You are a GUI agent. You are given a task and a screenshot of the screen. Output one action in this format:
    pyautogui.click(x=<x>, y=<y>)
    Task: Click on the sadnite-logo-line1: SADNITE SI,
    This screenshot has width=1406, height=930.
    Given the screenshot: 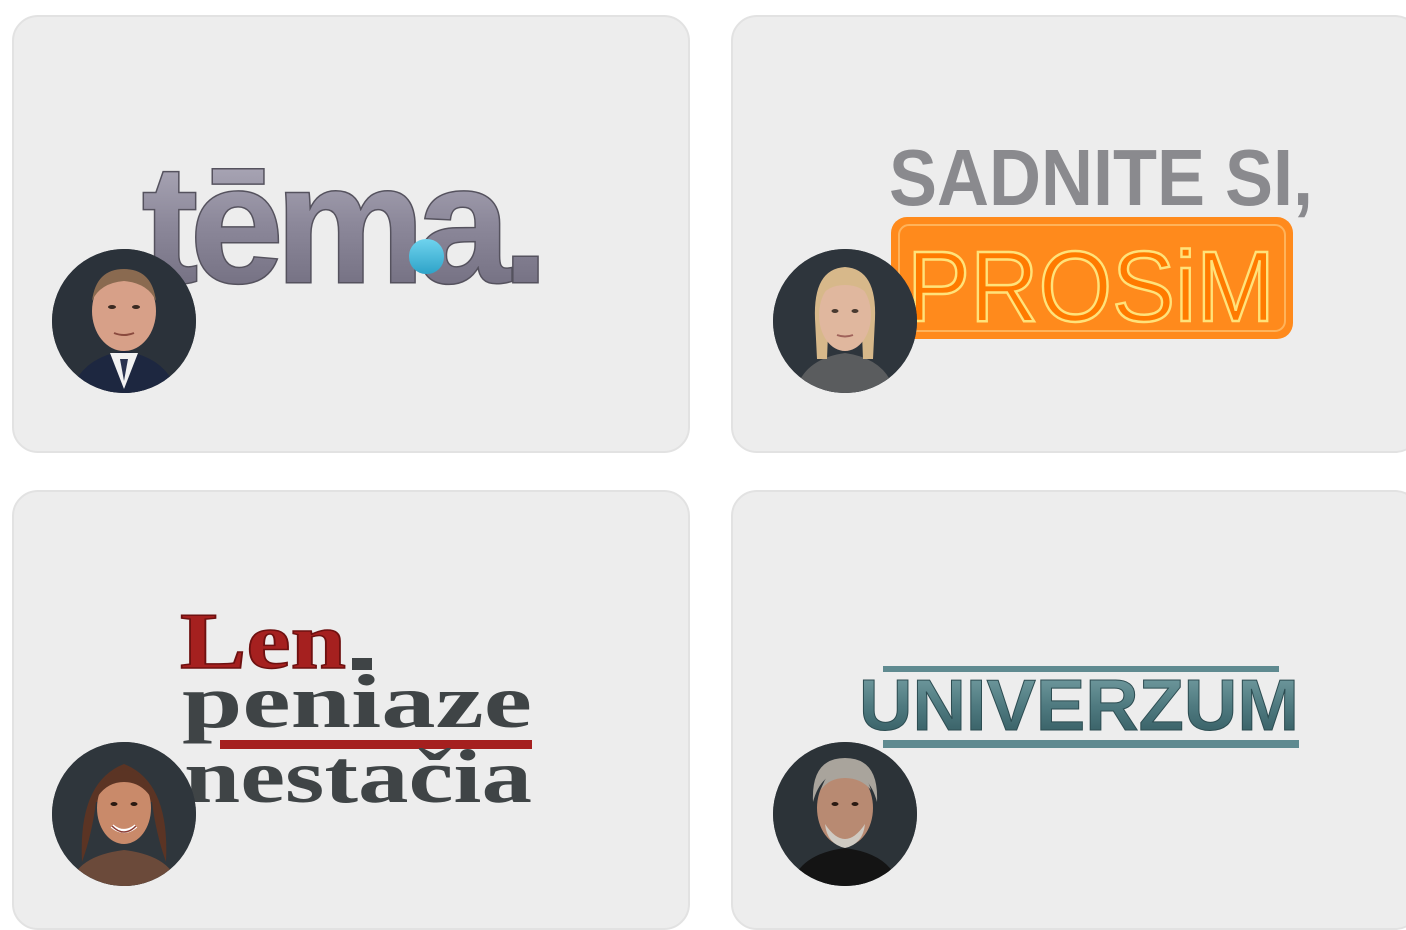 What is the action you would take?
    pyautogui.click(x=1101, y=177)
    